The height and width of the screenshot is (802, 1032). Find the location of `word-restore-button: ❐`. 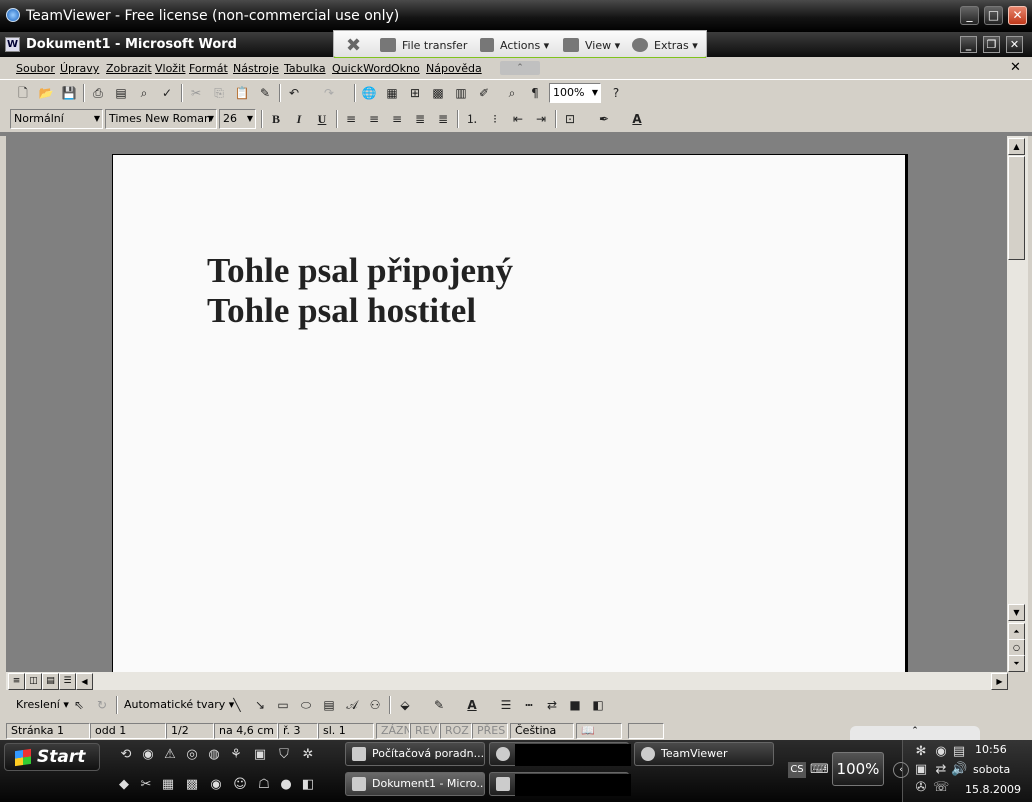

word-restore-button: ❐ is located at coordinates (991, 44).